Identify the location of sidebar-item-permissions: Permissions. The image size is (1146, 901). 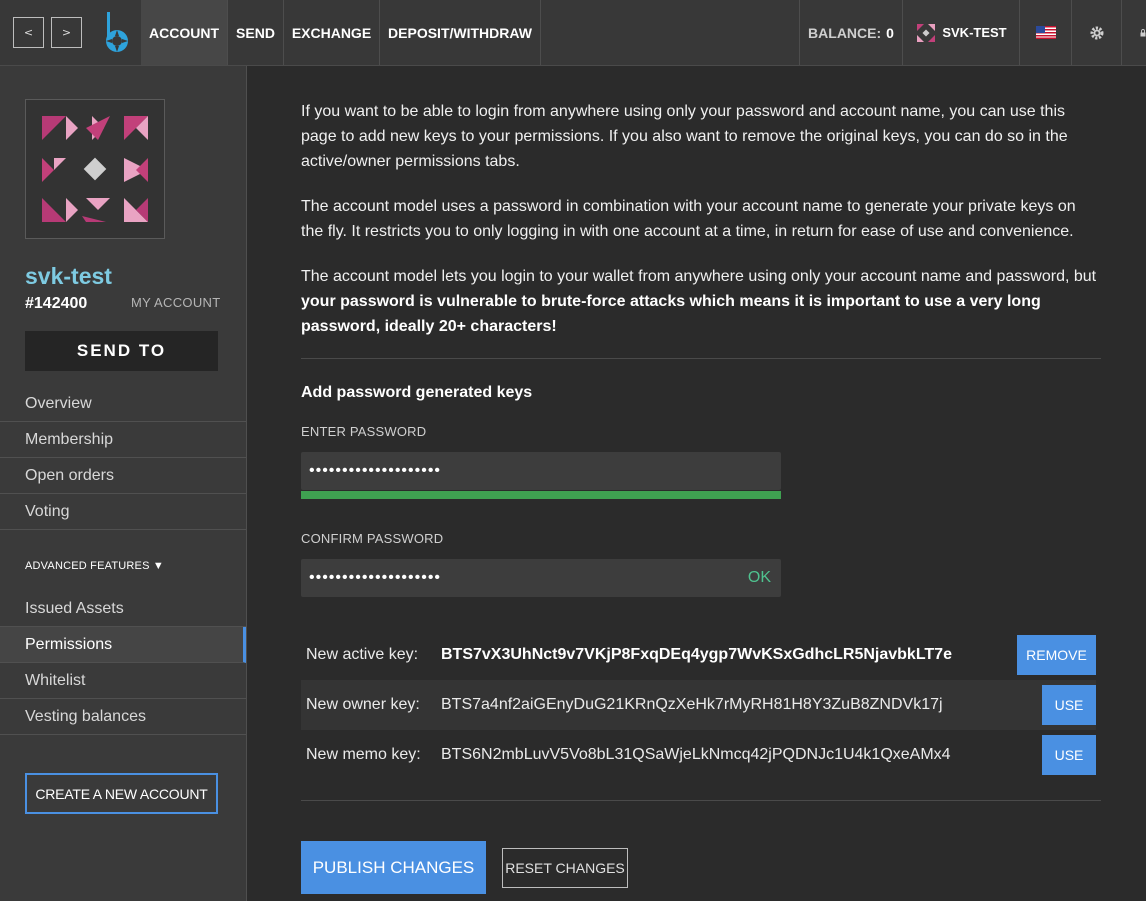
(123, 645).